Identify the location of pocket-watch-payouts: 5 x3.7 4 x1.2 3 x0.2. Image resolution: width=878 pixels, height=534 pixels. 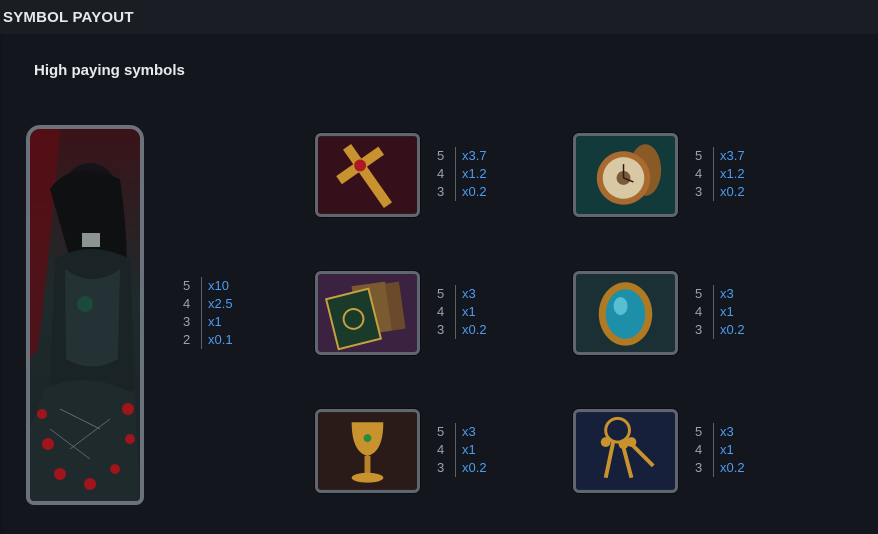
(720, 174).